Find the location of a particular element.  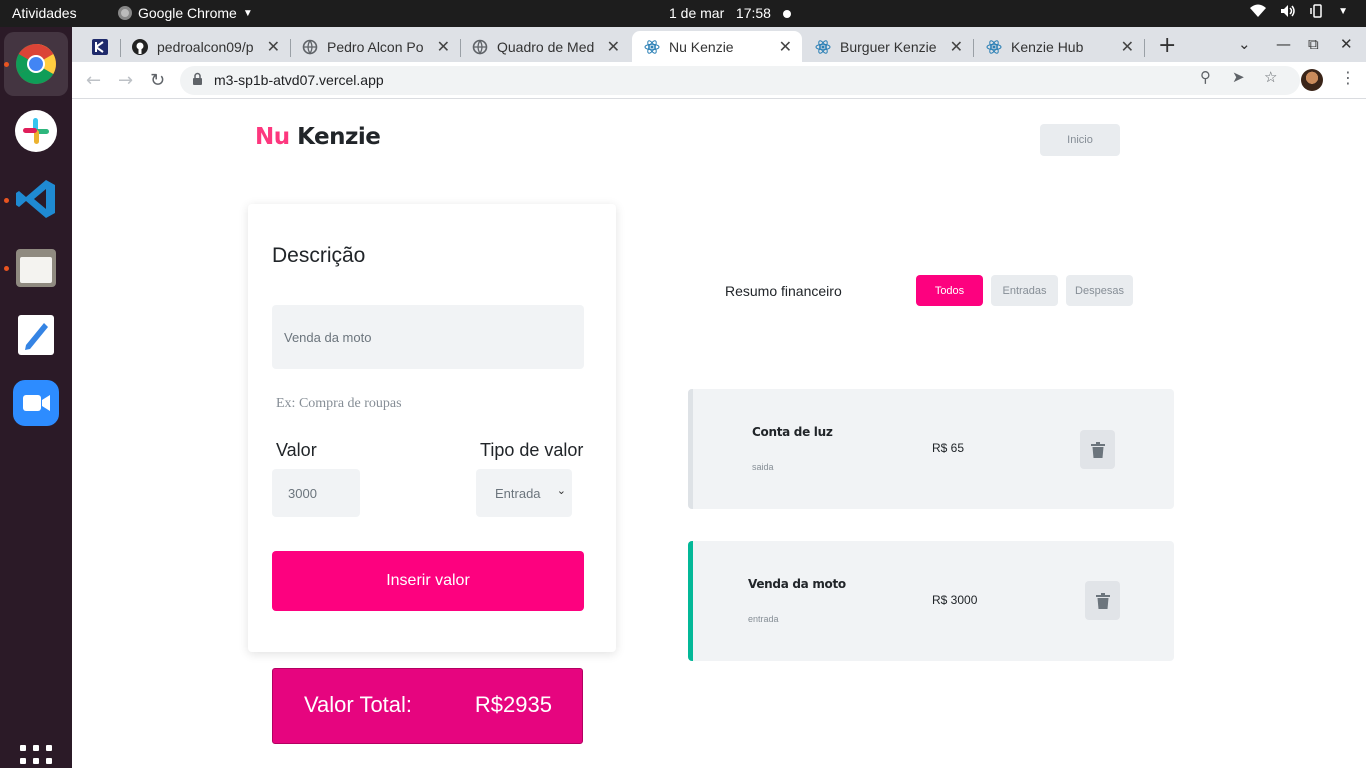

dock is located at coordinates (36, 402).